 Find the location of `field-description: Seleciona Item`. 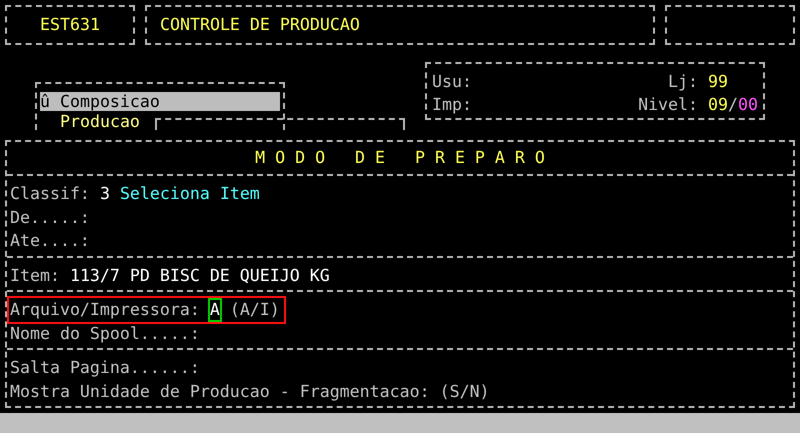

field-description: Seleciona Item is located at coordinates (190, 194).